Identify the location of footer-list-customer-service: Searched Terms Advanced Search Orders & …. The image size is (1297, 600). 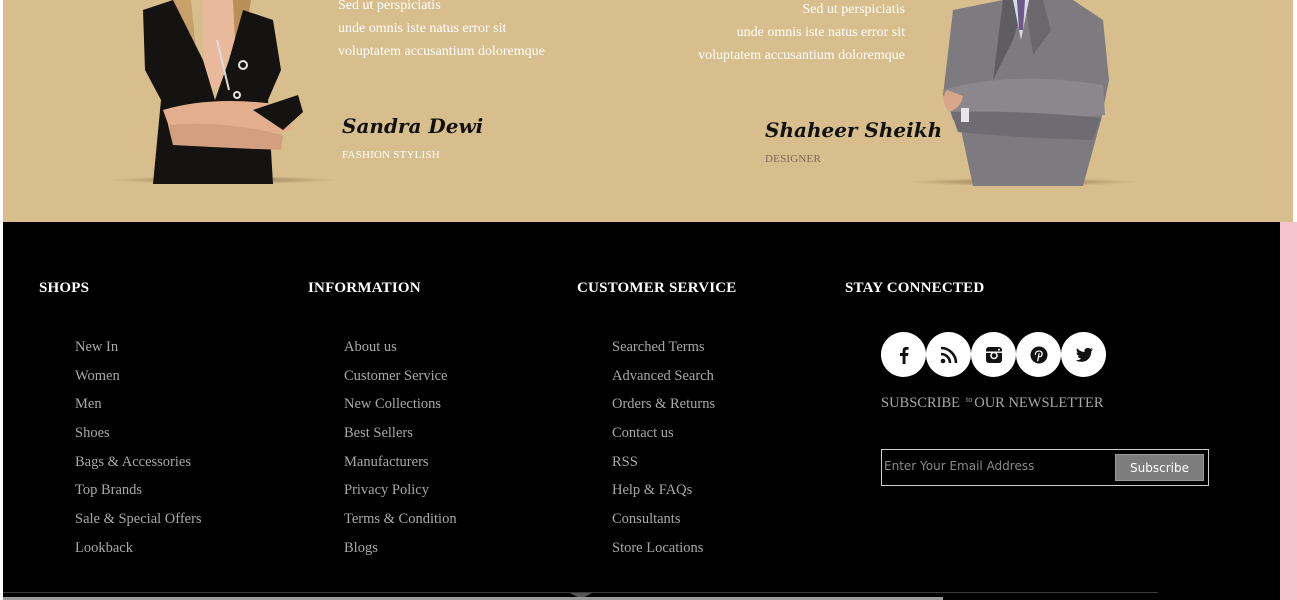
(663, 451).